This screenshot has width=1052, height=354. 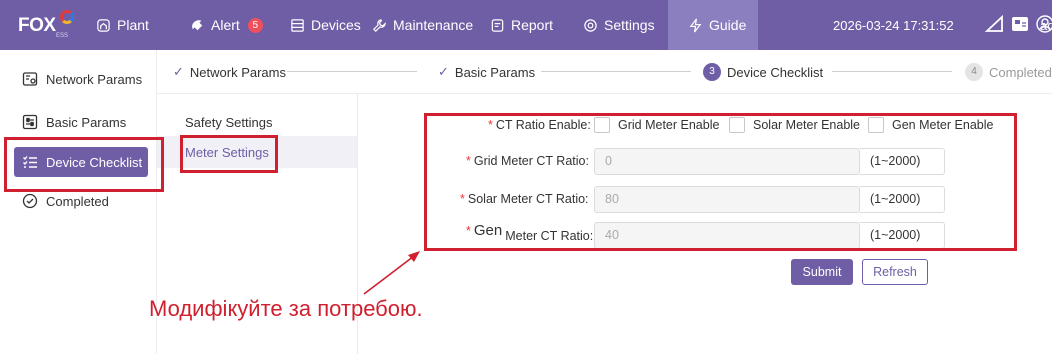 What do you see at coordinates (1020, 24) in the screenshot?
I see `translate-icon` at bounding box center [1020, 24].